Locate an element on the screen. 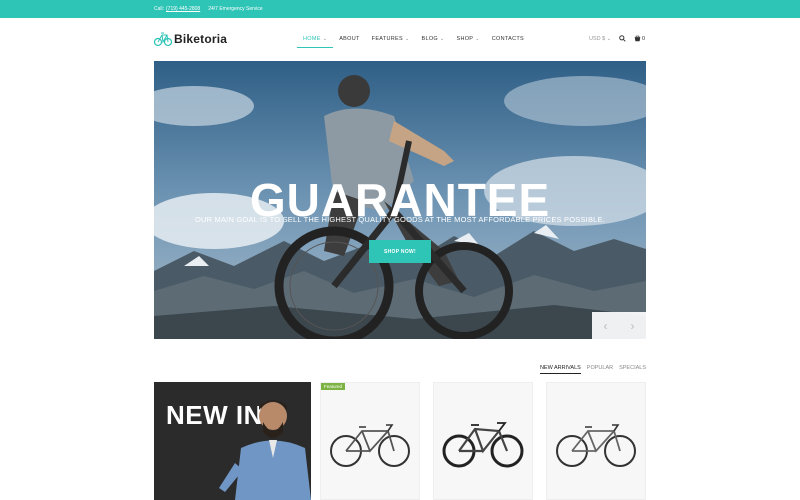  nav-shop: SHOP ⌄ is located at coordinates (467, 39).